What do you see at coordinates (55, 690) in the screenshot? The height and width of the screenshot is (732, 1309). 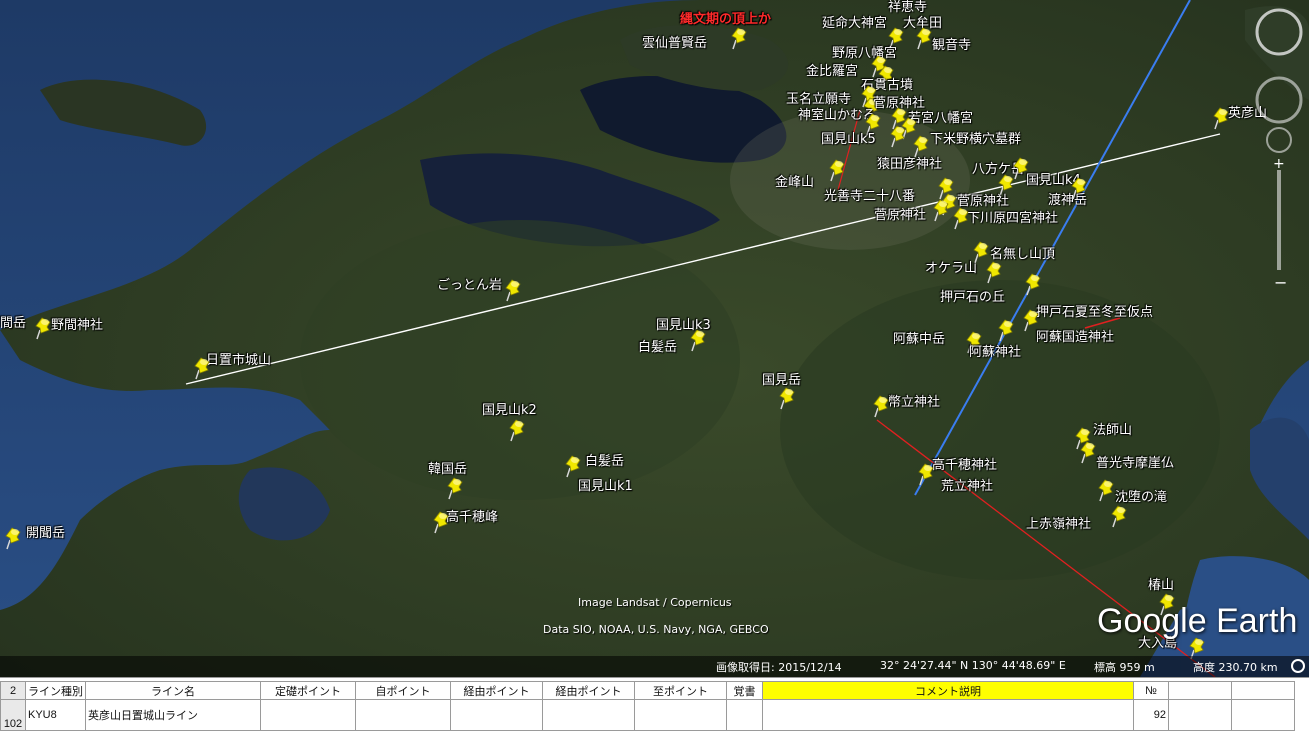 I see `col-header-line-type: ライン種別` at bounding box center [55, 690].